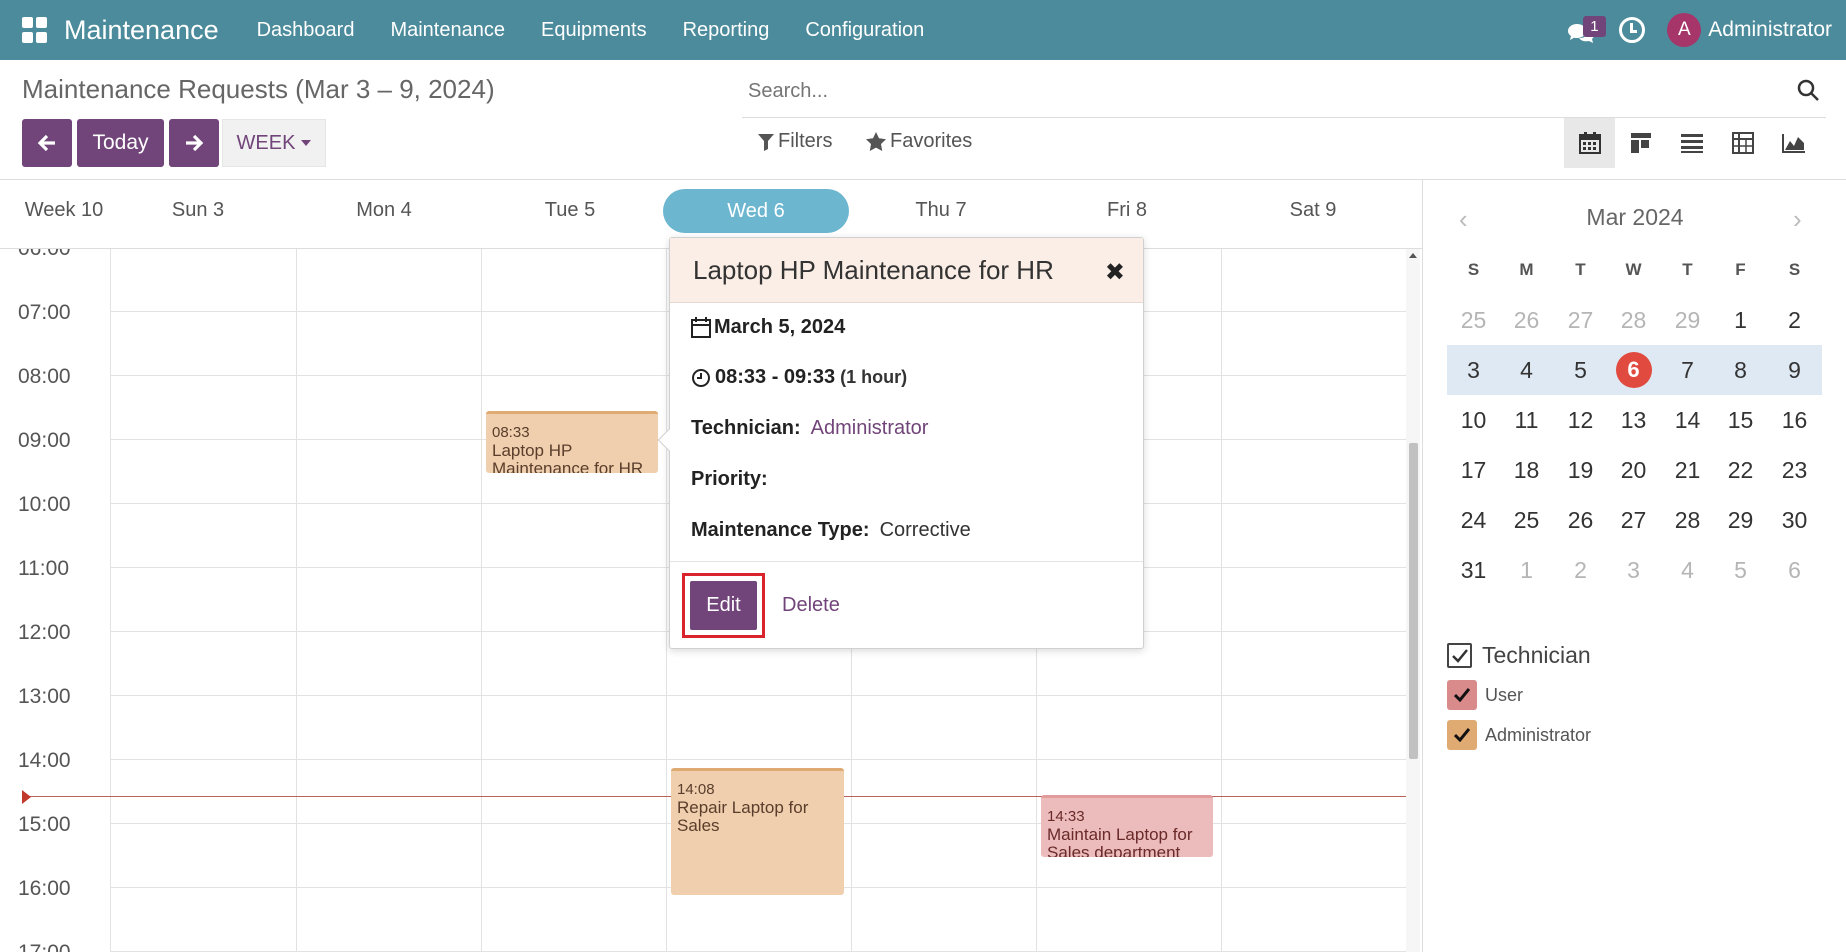 This screenshot has height=952, width=1846. Describe the element at coordinates (873, 269) in the screenshot. I see `popover-title: Laptop HP Maintenance for HR` at that location.